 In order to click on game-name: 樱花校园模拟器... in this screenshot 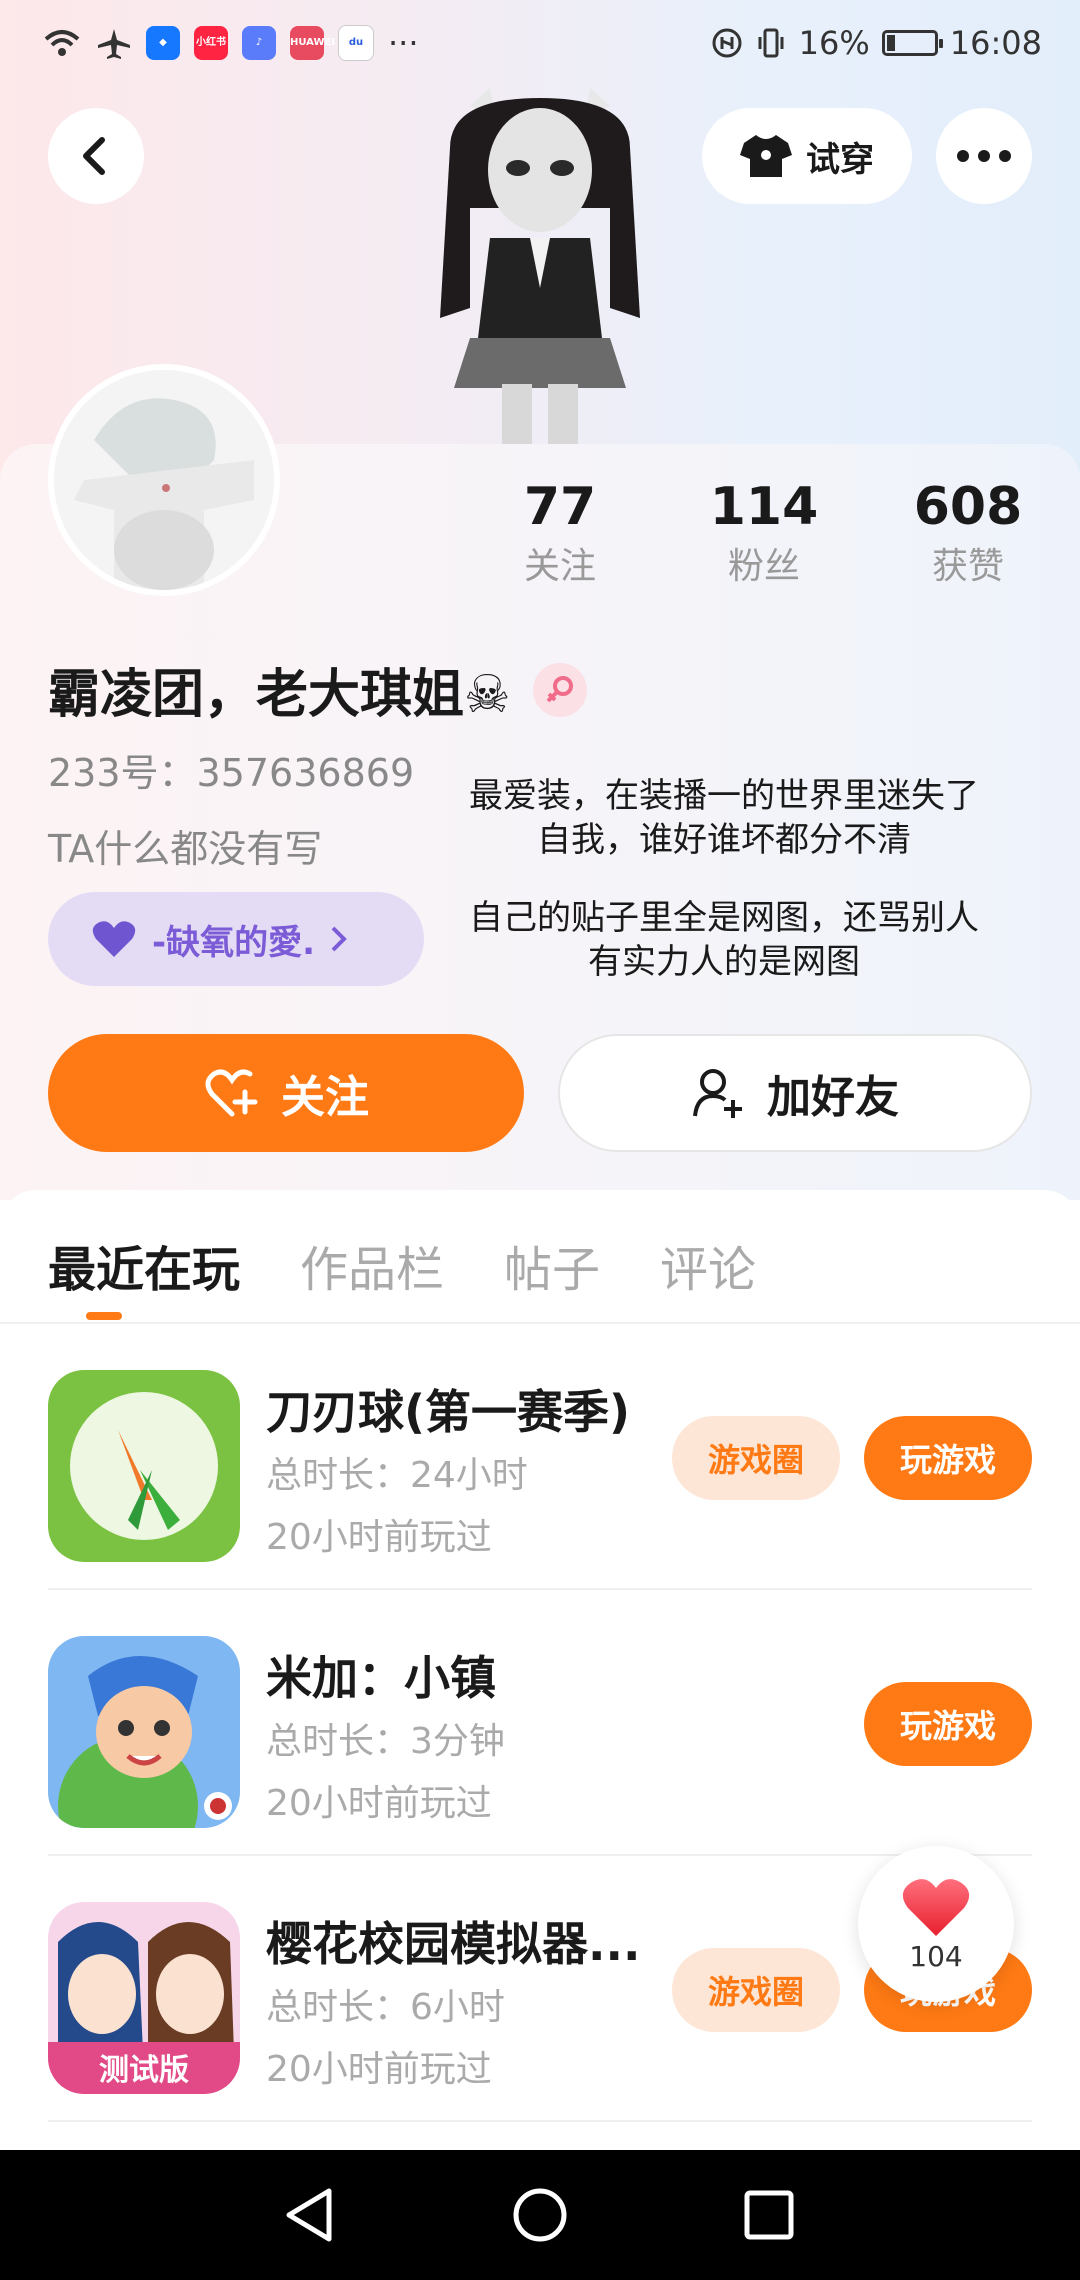, I will do `click(453, 1944)`.